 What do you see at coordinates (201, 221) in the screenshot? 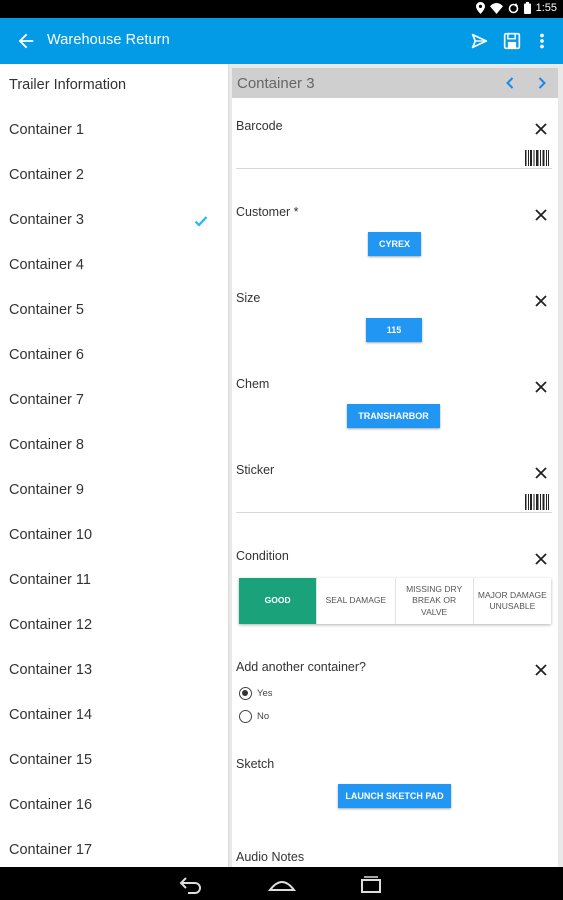
I see `check-icon` at bounding box center [201, 221].